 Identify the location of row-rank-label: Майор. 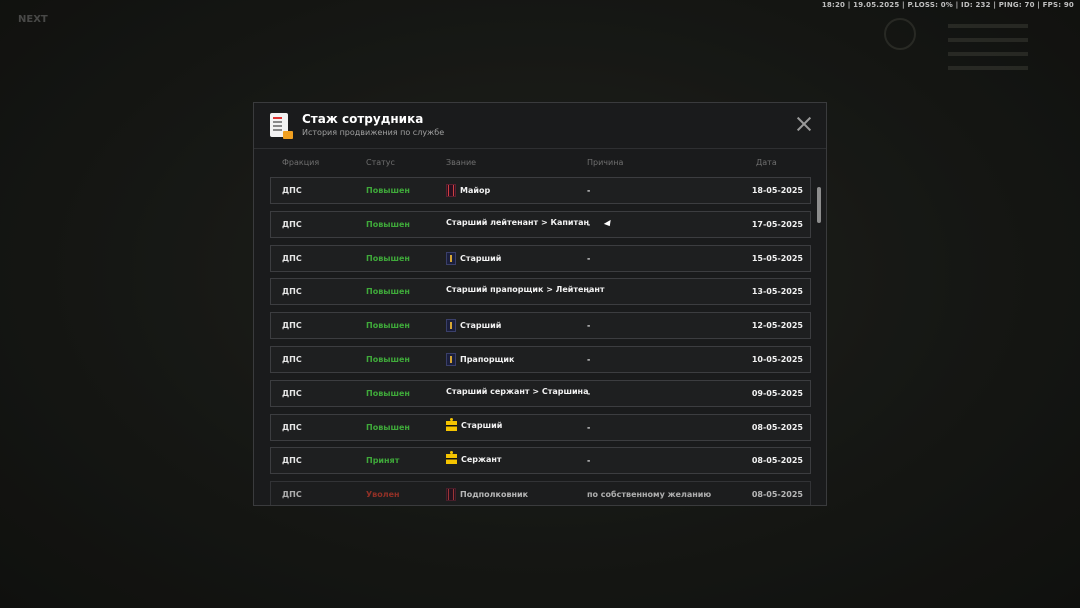
(475, 190).